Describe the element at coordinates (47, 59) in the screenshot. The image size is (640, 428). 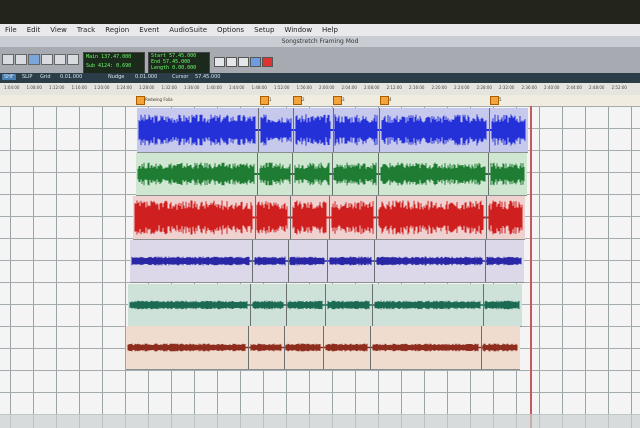
I see `grabber-tool-icon` at that location.